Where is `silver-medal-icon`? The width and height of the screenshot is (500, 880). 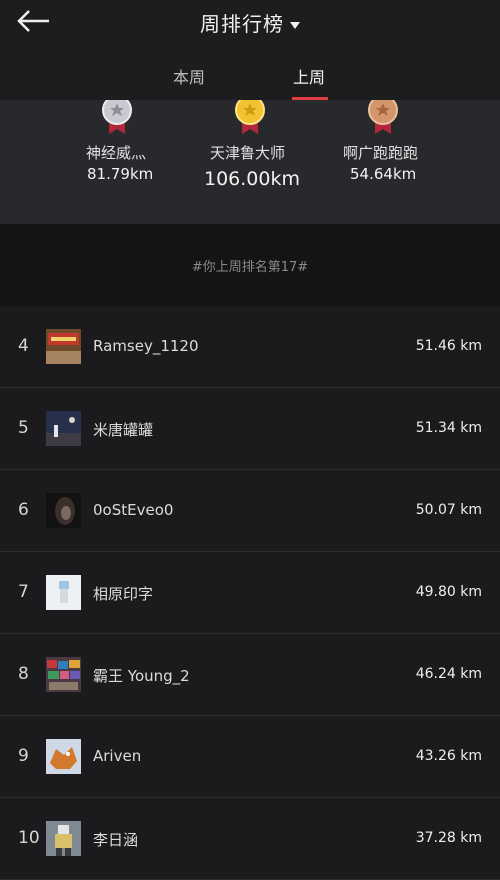
silver-medal-icon is located at coordinates (117, 117).